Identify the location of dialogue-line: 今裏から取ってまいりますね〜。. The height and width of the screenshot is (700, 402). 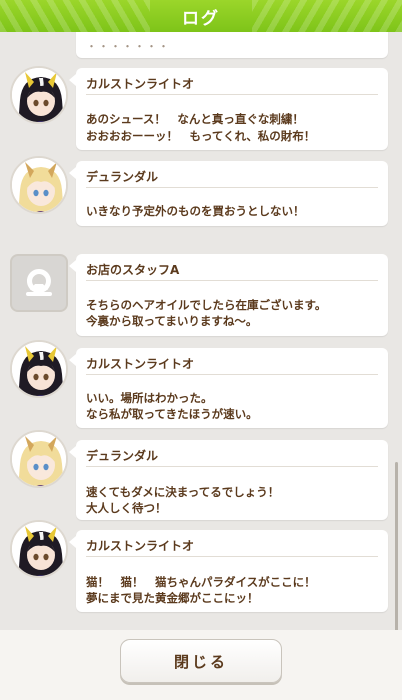
(172, 321).